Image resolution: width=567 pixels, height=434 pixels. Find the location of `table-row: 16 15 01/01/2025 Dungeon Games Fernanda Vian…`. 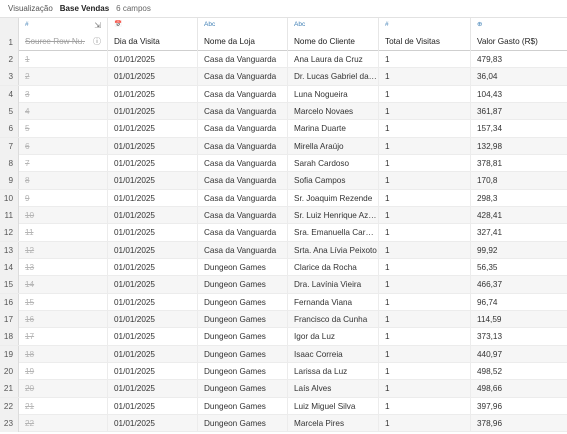

table-row: 16 15 01/01/2025 Dungeon Games Fernanda Vian… is located at coordinates (283, 302).